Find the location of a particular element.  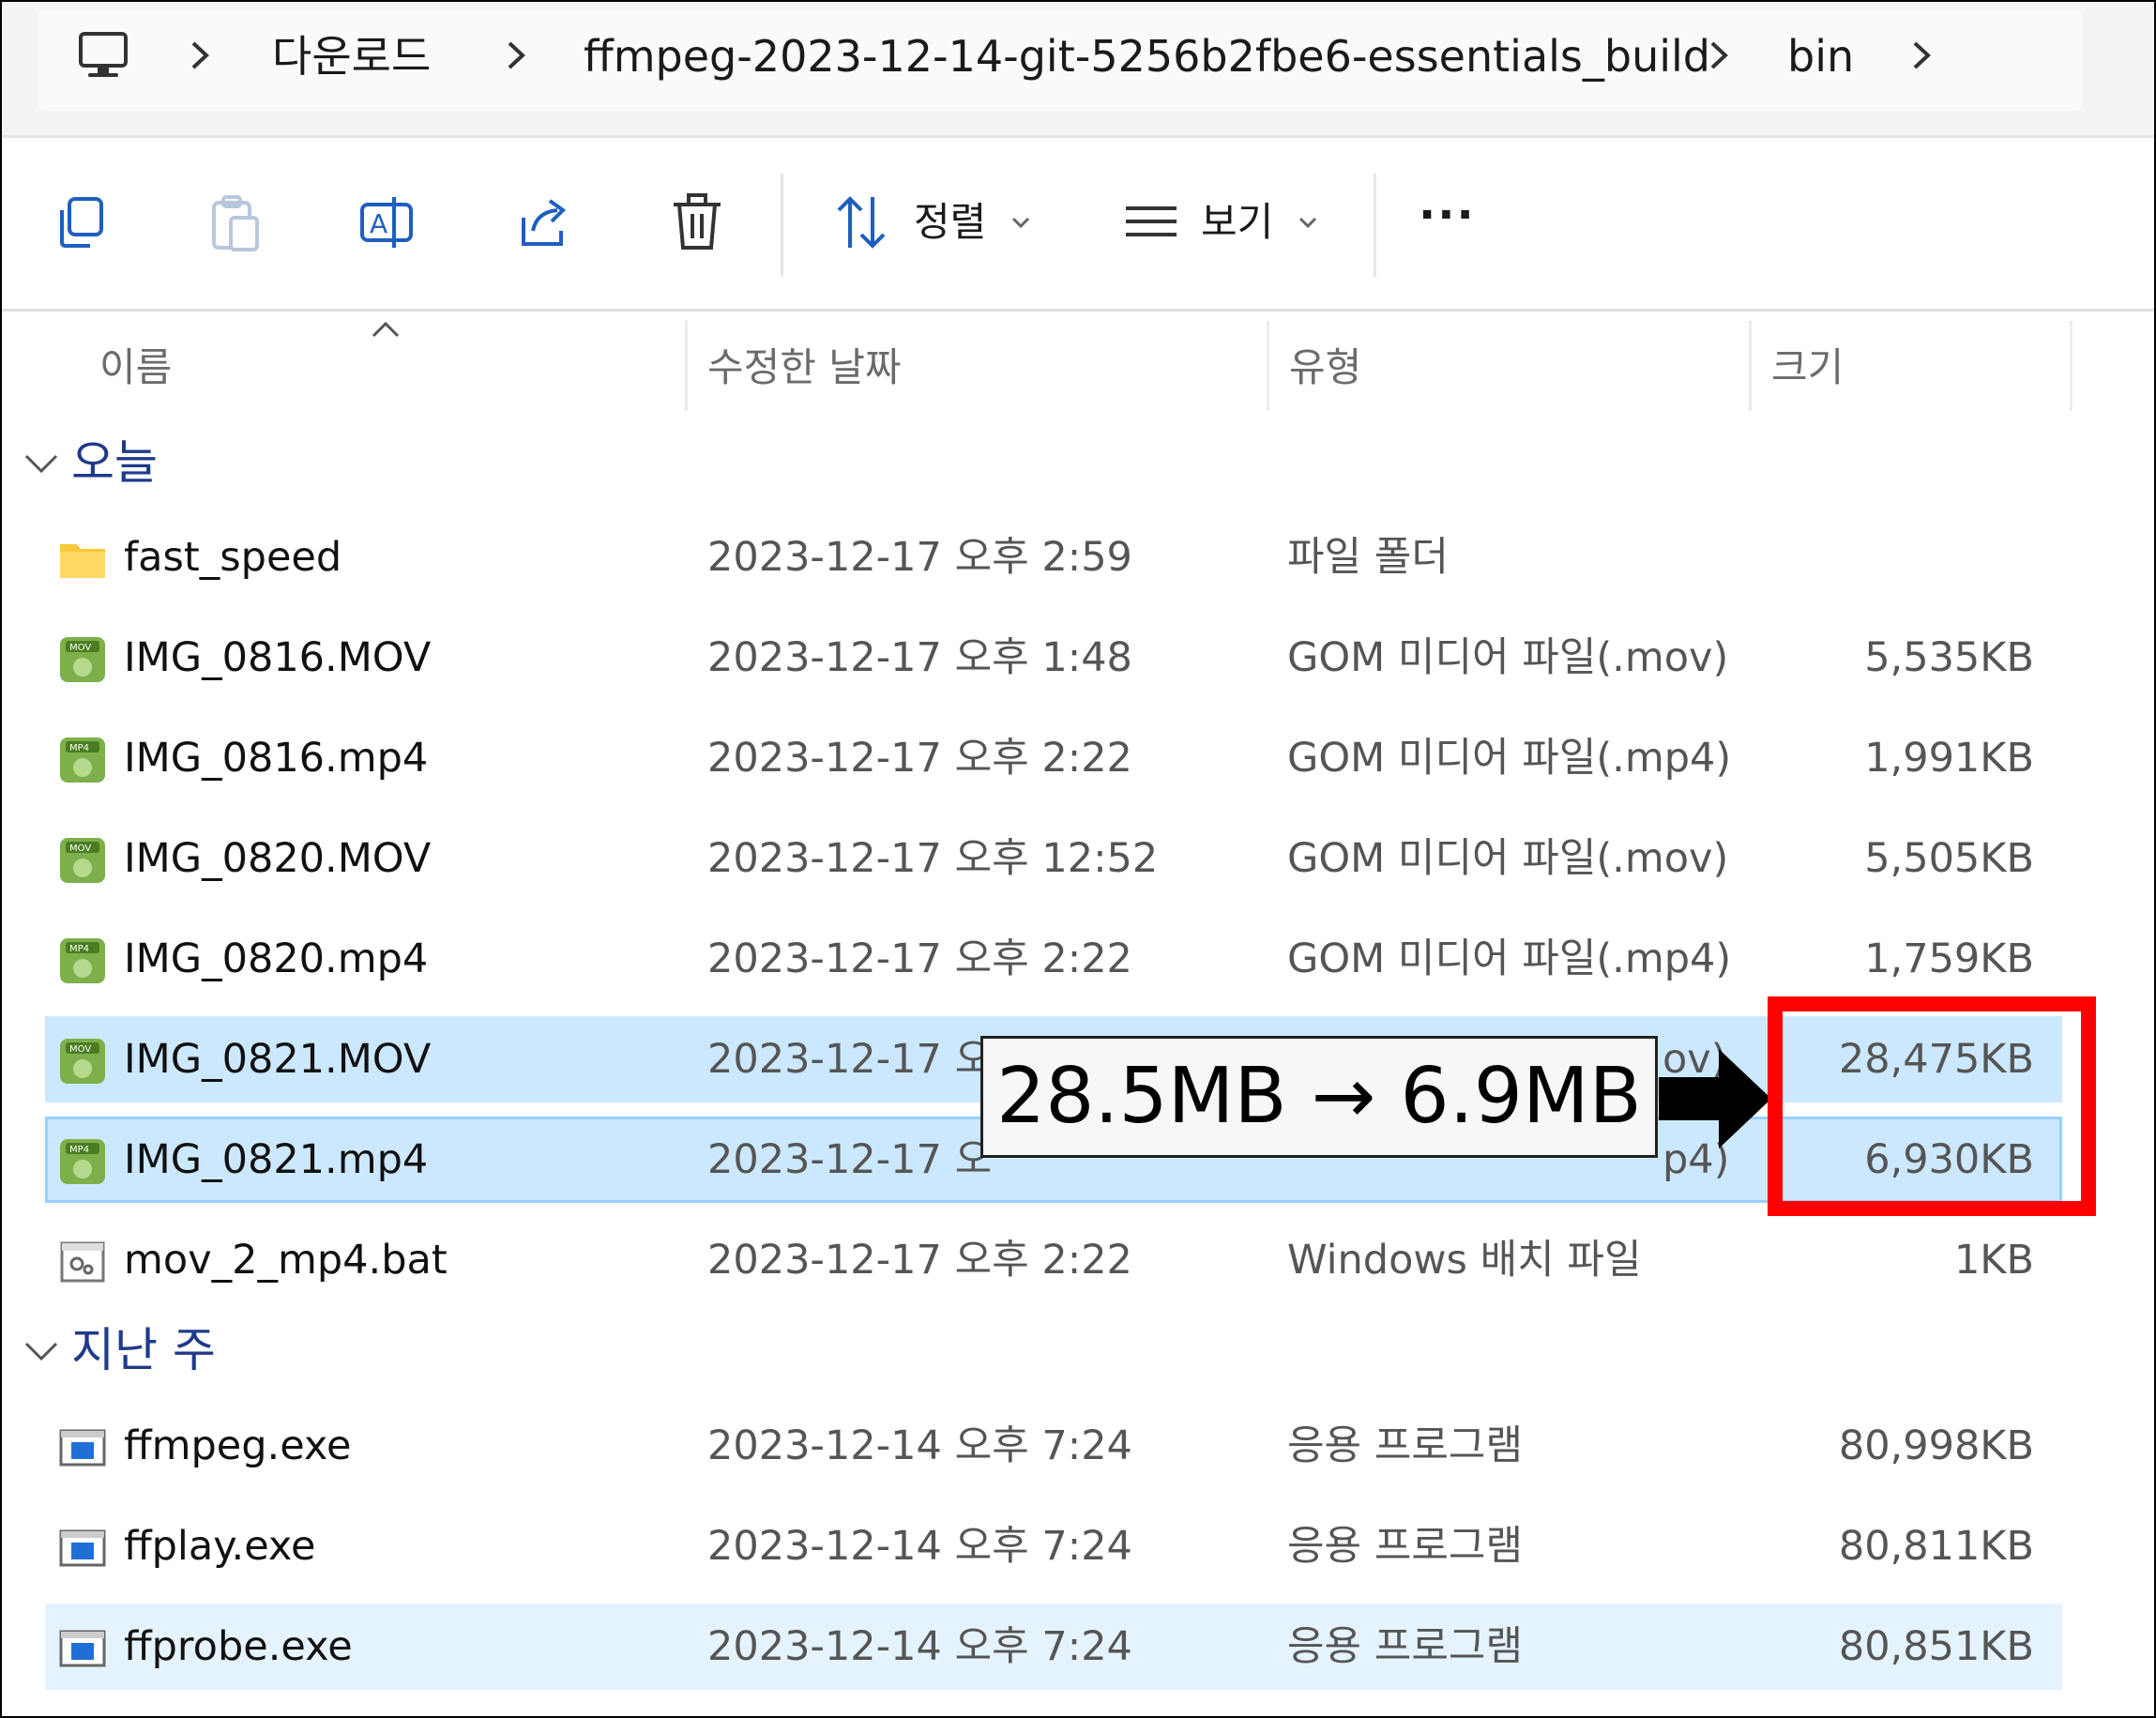

file-size: 1,991KB is located at coordinates (1949, 759).